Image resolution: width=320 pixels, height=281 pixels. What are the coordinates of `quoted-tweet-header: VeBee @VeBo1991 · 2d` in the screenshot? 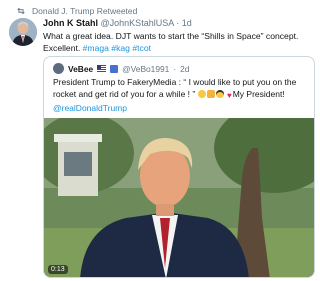 It's located at (180, 68).